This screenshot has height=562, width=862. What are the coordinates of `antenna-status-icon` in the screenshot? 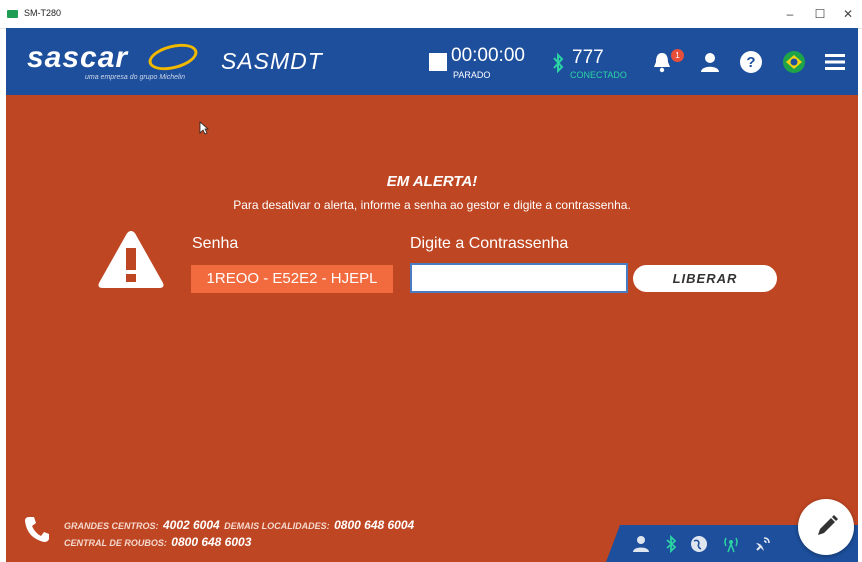 It's located at (731, 545).